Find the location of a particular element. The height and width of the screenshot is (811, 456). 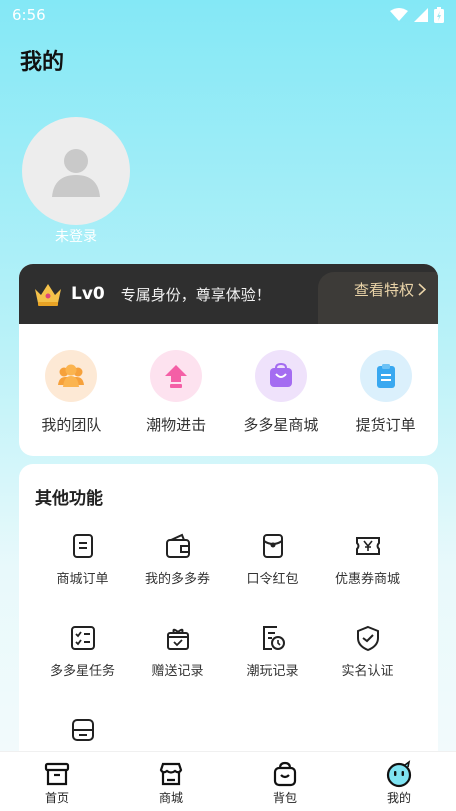

nav-mine: 我的 is located at coordinates (399, 781).